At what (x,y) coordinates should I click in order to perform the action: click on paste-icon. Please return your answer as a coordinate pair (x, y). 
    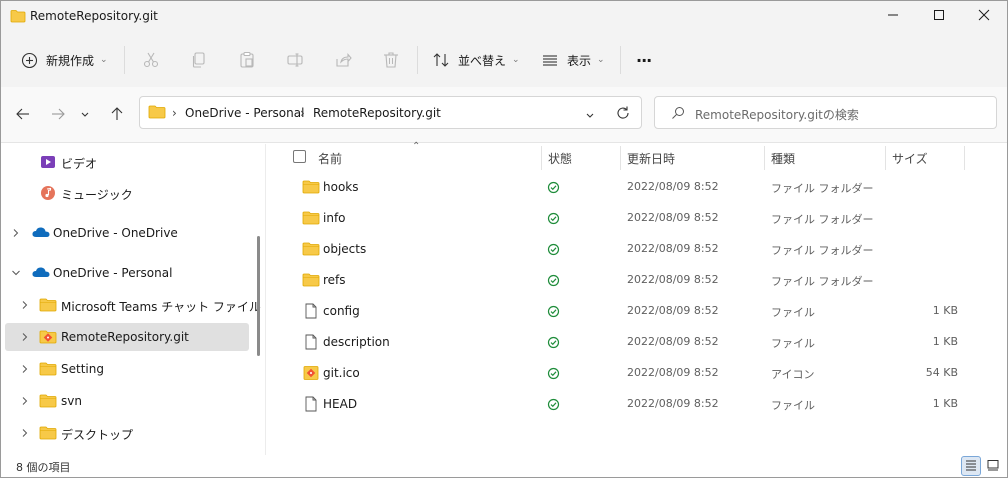
    Looking at the image, I should click on (247, 60).